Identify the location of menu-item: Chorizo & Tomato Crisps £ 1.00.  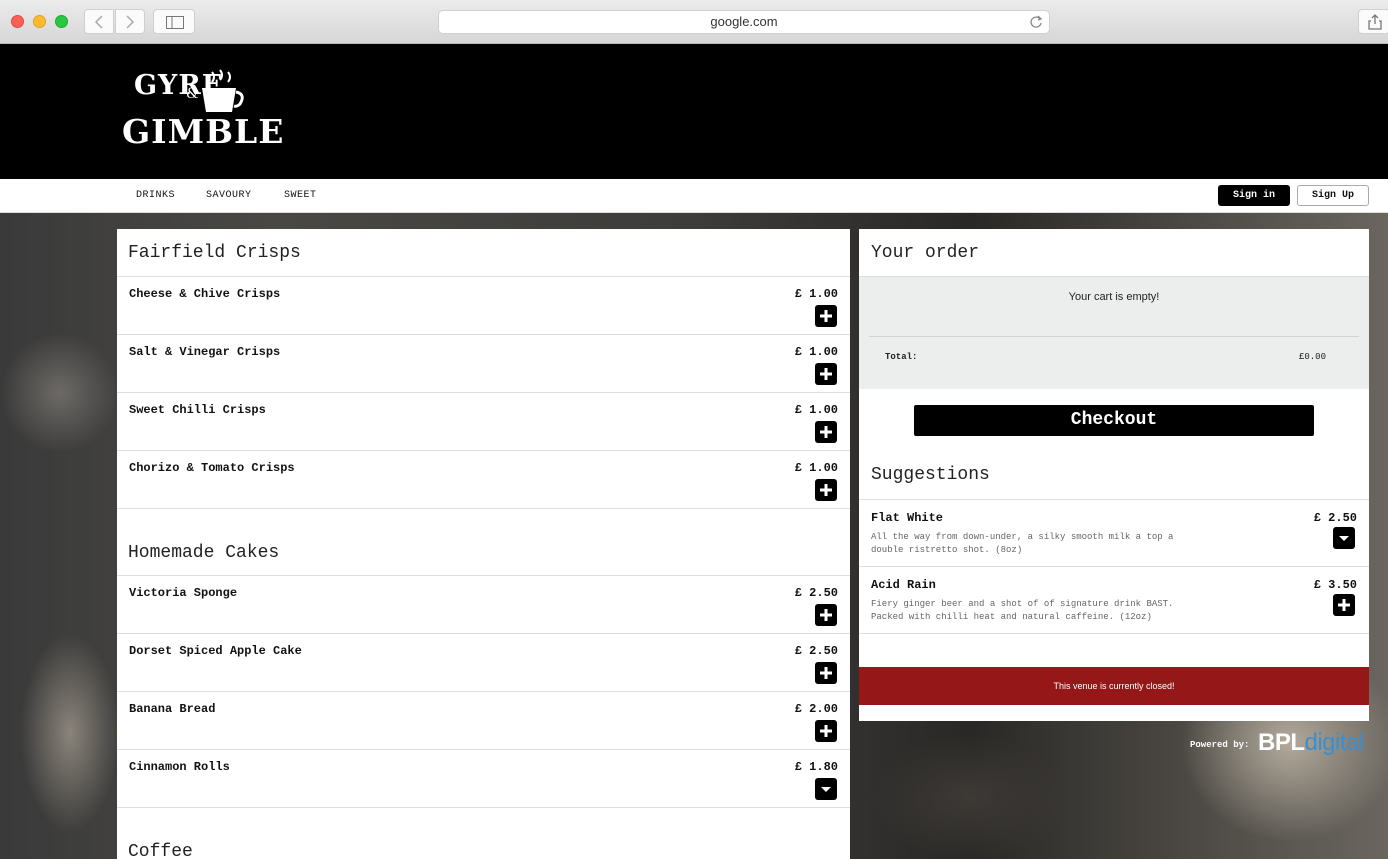
(483, 480).